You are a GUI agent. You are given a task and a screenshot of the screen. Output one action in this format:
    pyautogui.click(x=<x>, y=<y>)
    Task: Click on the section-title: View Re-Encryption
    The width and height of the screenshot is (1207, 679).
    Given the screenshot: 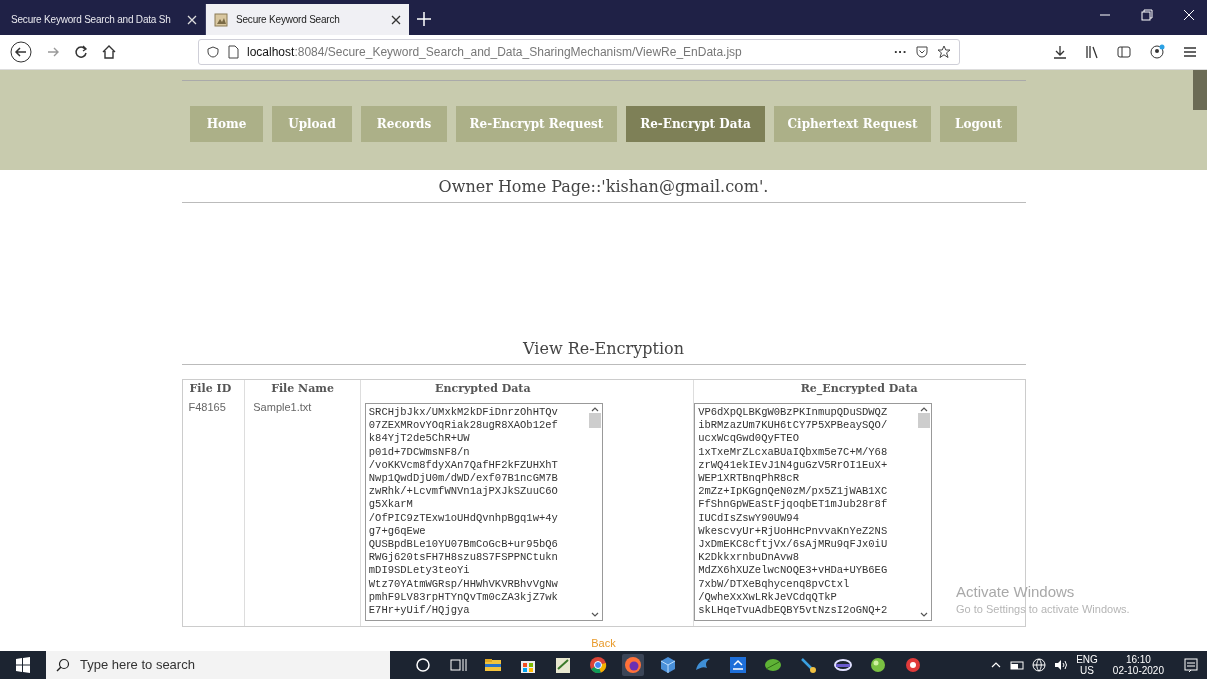 What is the action you would take?
    pyautogui.click(x=603, y=349)
    